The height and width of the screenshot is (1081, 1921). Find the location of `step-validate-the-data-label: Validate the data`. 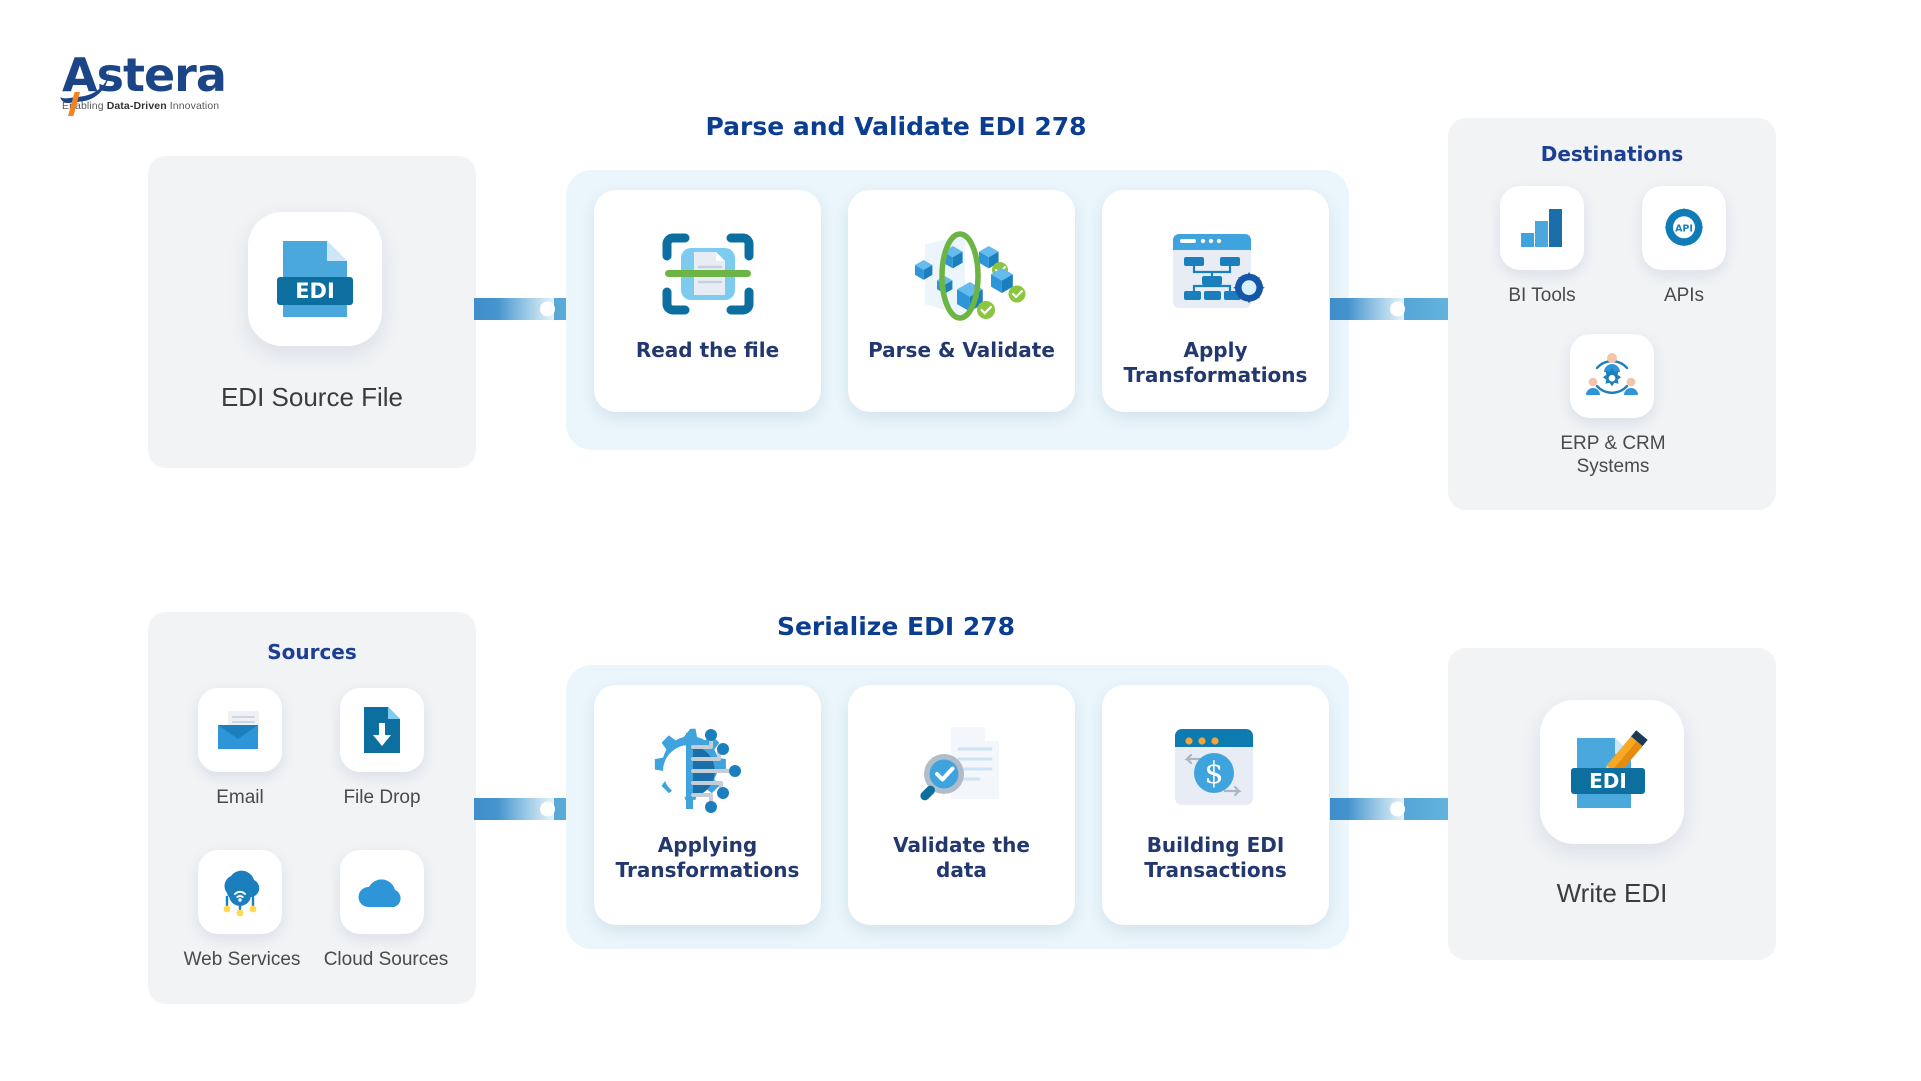

step-validate-the-data-label: Validate the data is located at coordinates (961, 858).